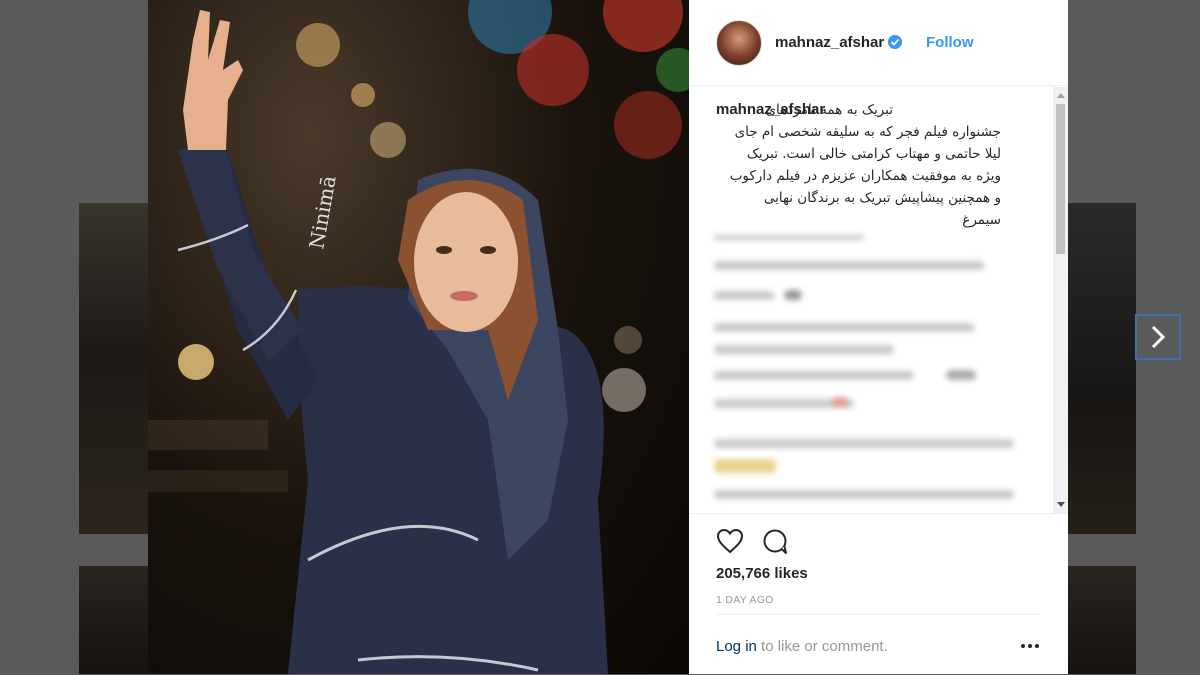 This screenshot has height=675, width=1200. What do you see at coordinates (869, 374) in the screenshot?
I see `blurred-comments` at bounding box center [869, 374].